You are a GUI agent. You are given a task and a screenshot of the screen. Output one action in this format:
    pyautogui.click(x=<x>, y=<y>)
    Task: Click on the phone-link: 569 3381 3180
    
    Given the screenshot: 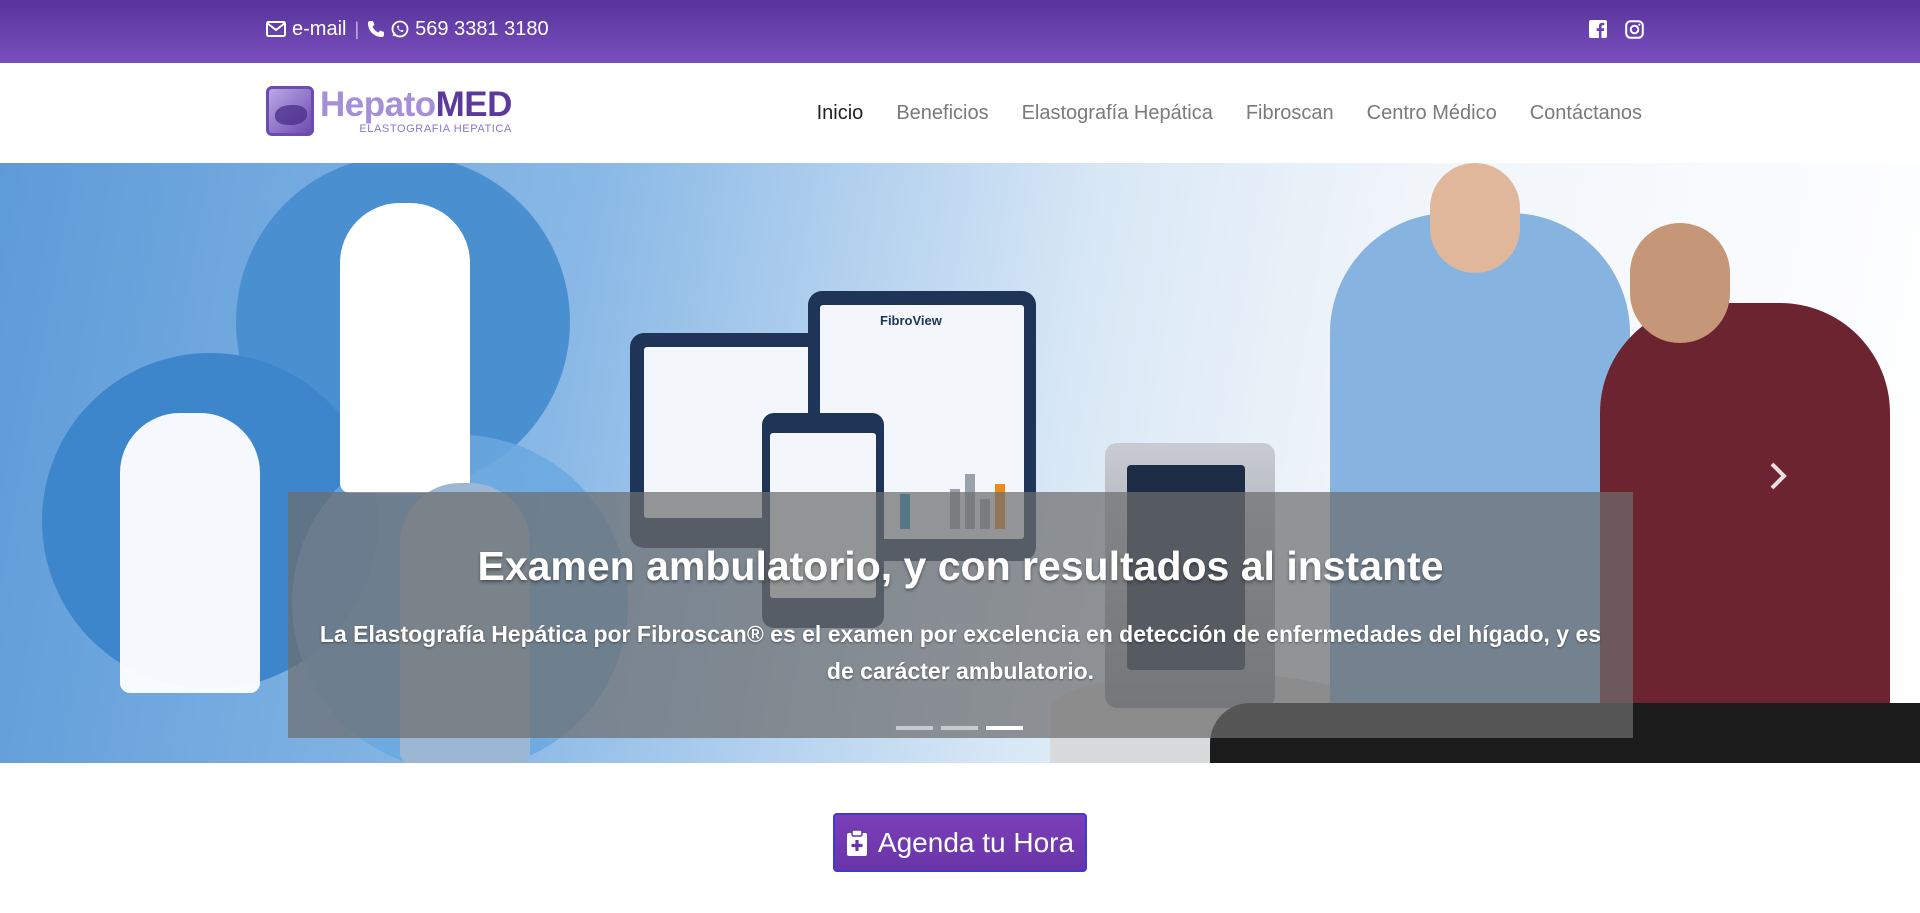 What is the action you would take?
    pyautogui.click(x=458, y=29)
    